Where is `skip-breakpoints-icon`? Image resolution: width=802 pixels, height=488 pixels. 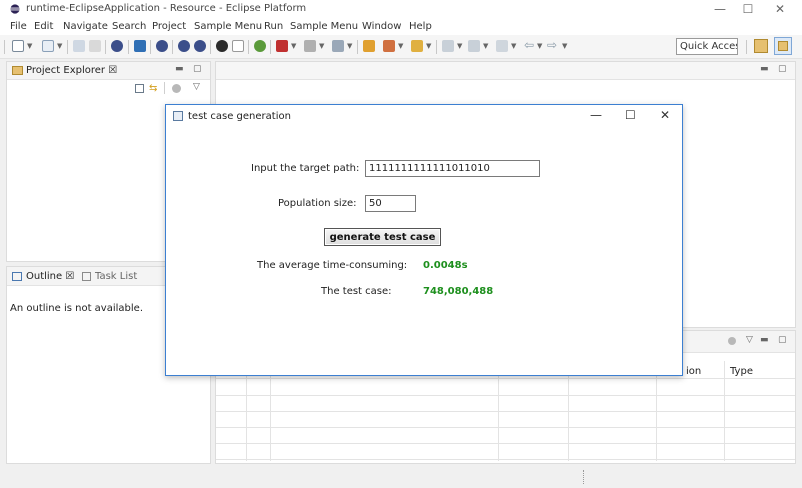
skip-breakpoints-icon is located at coordinates (222, 46).